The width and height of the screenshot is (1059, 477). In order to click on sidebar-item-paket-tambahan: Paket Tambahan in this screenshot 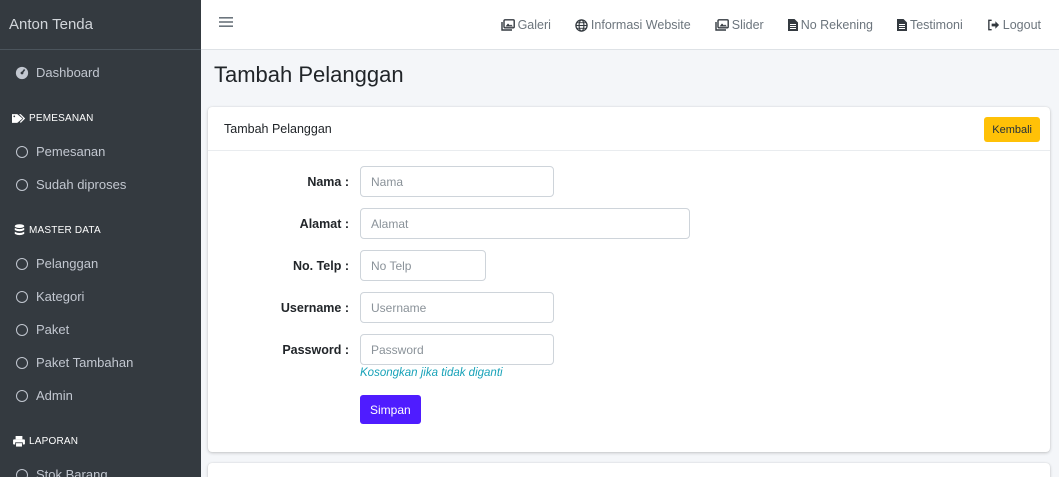, I will do `click(100, 362)`.